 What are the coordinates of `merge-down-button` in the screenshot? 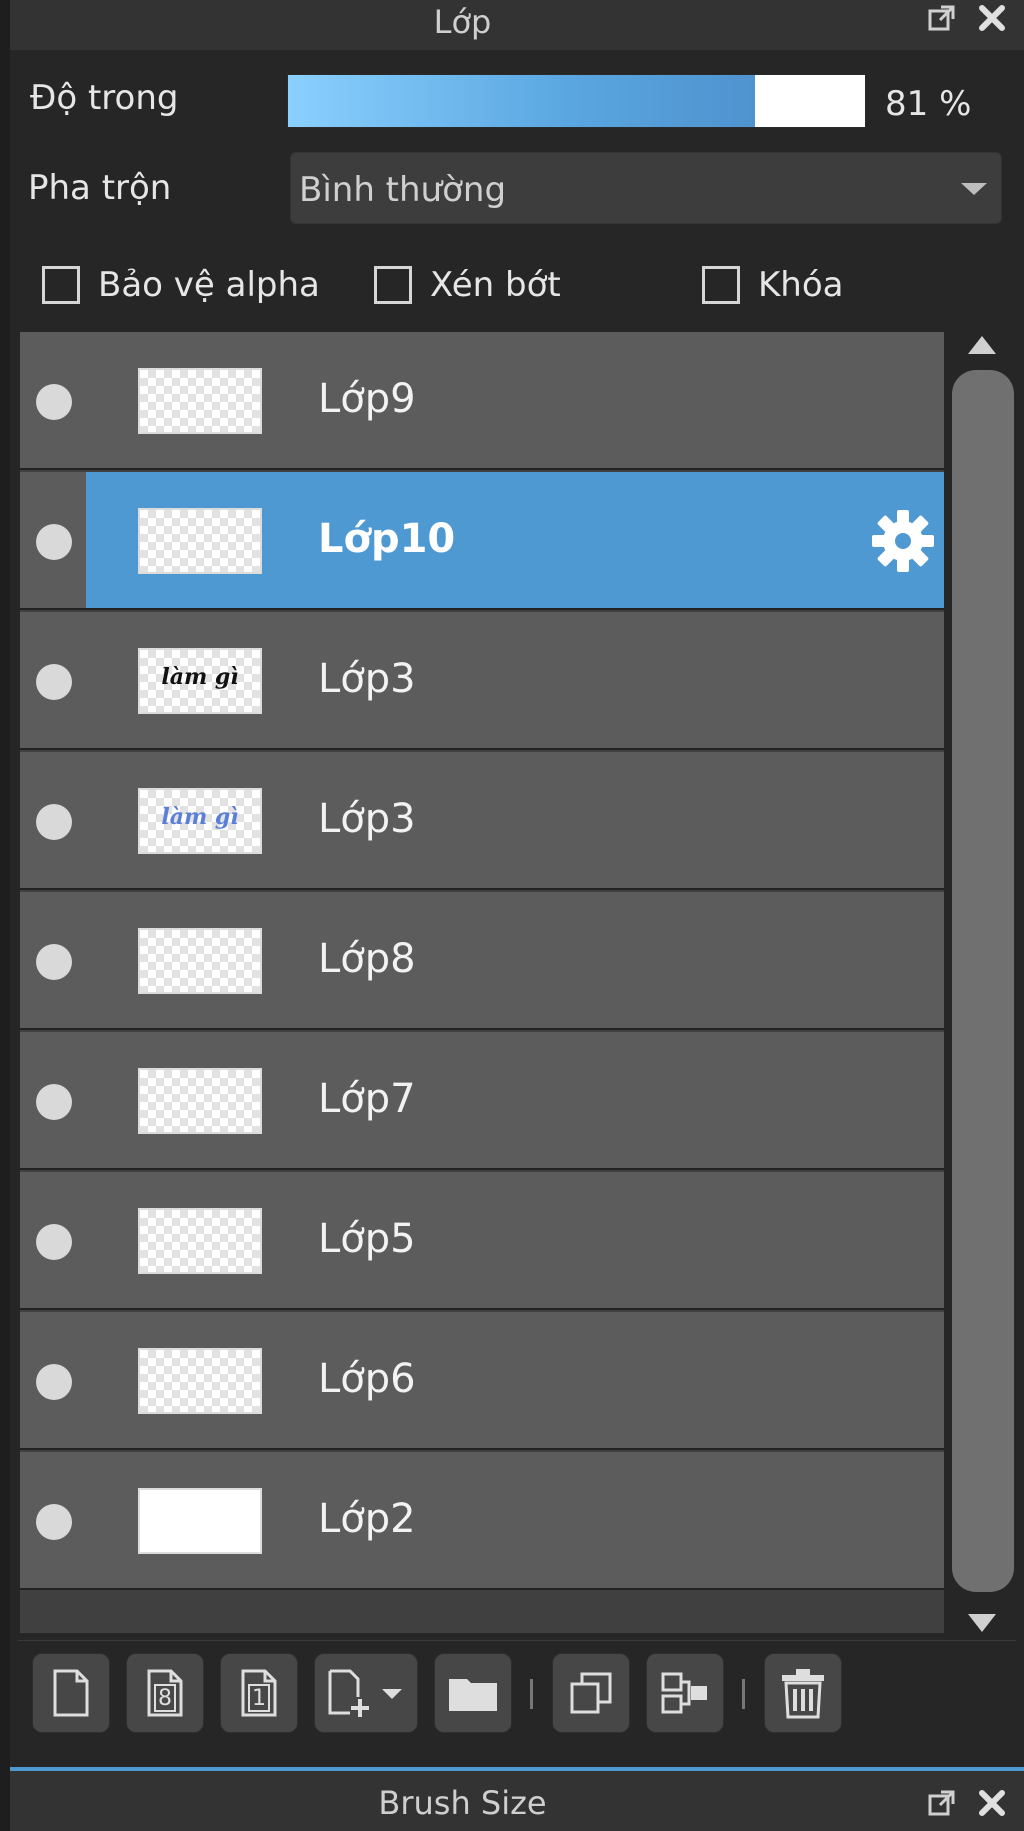 It's located at (685, 1693).